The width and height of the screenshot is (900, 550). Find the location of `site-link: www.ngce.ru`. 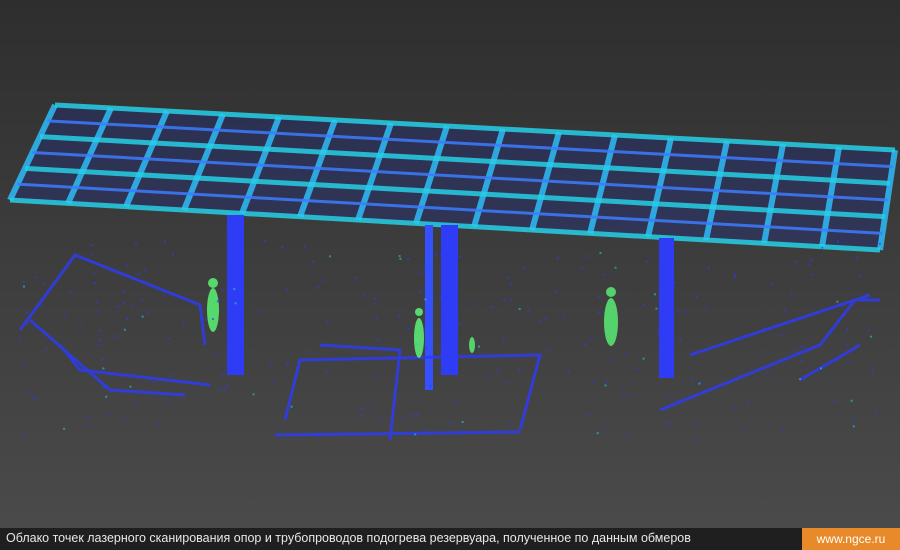

site-link: www.ngce.ru is located at coordinates (851, 539).